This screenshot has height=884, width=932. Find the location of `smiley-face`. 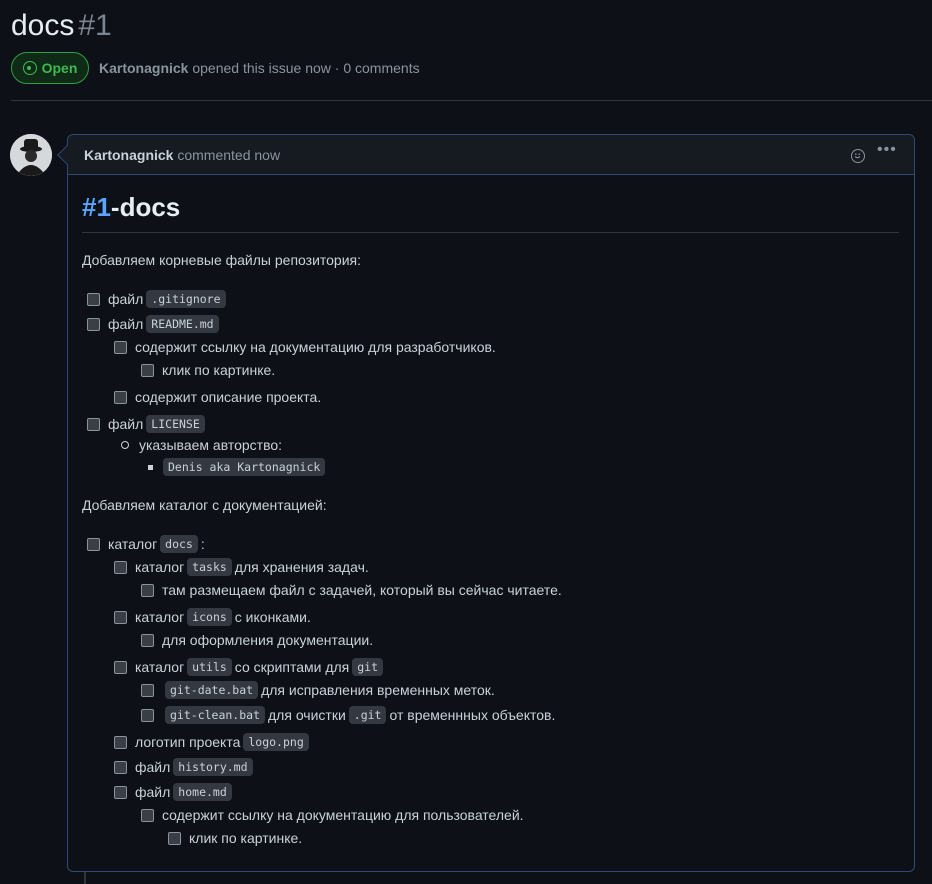

smiley-face is located at coordinates (857, 156).